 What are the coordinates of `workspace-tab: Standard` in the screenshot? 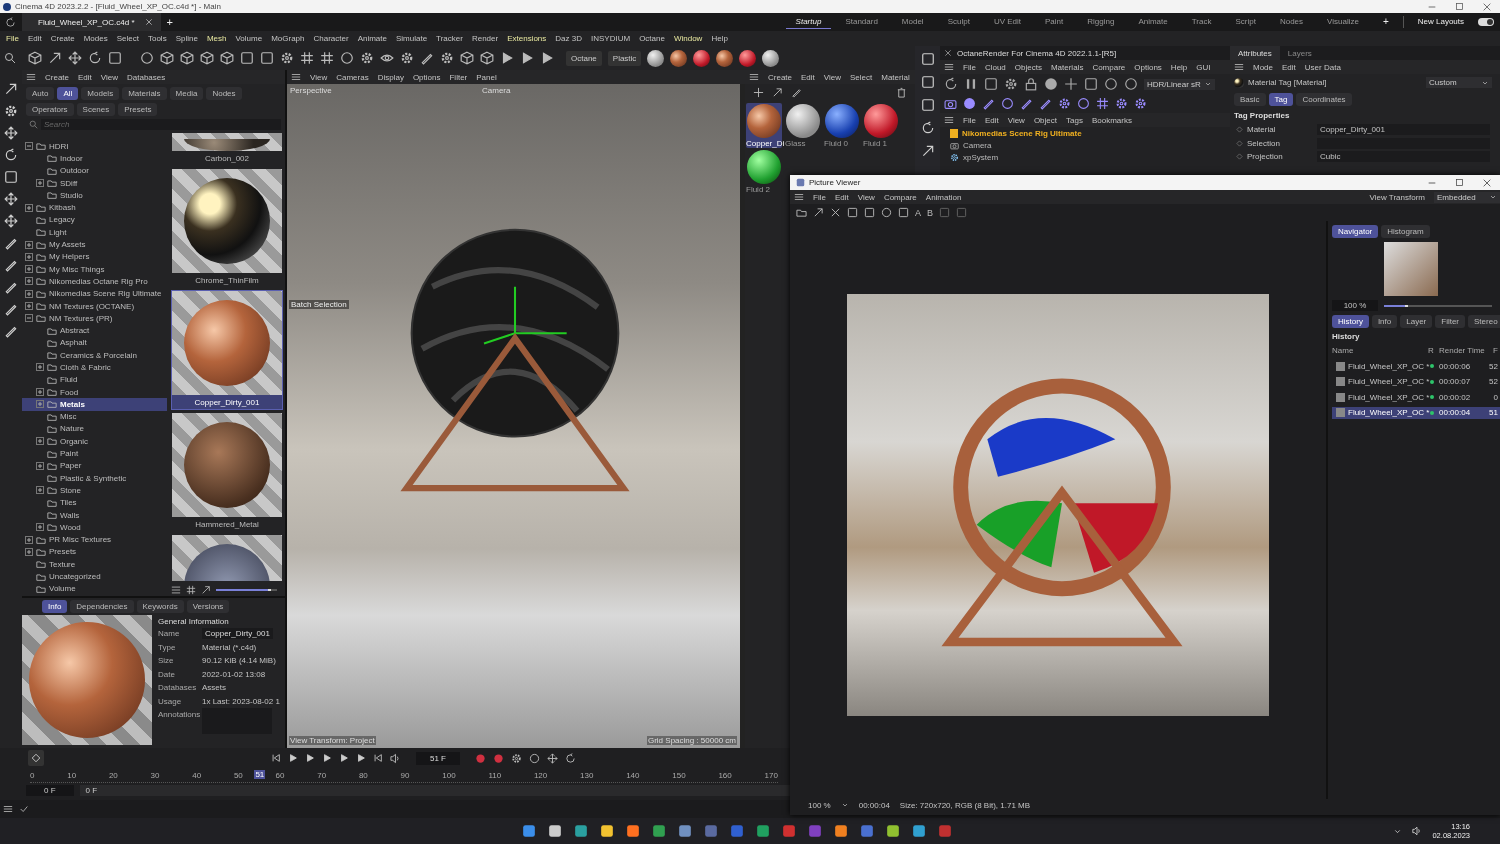 It's located at (861, 22).